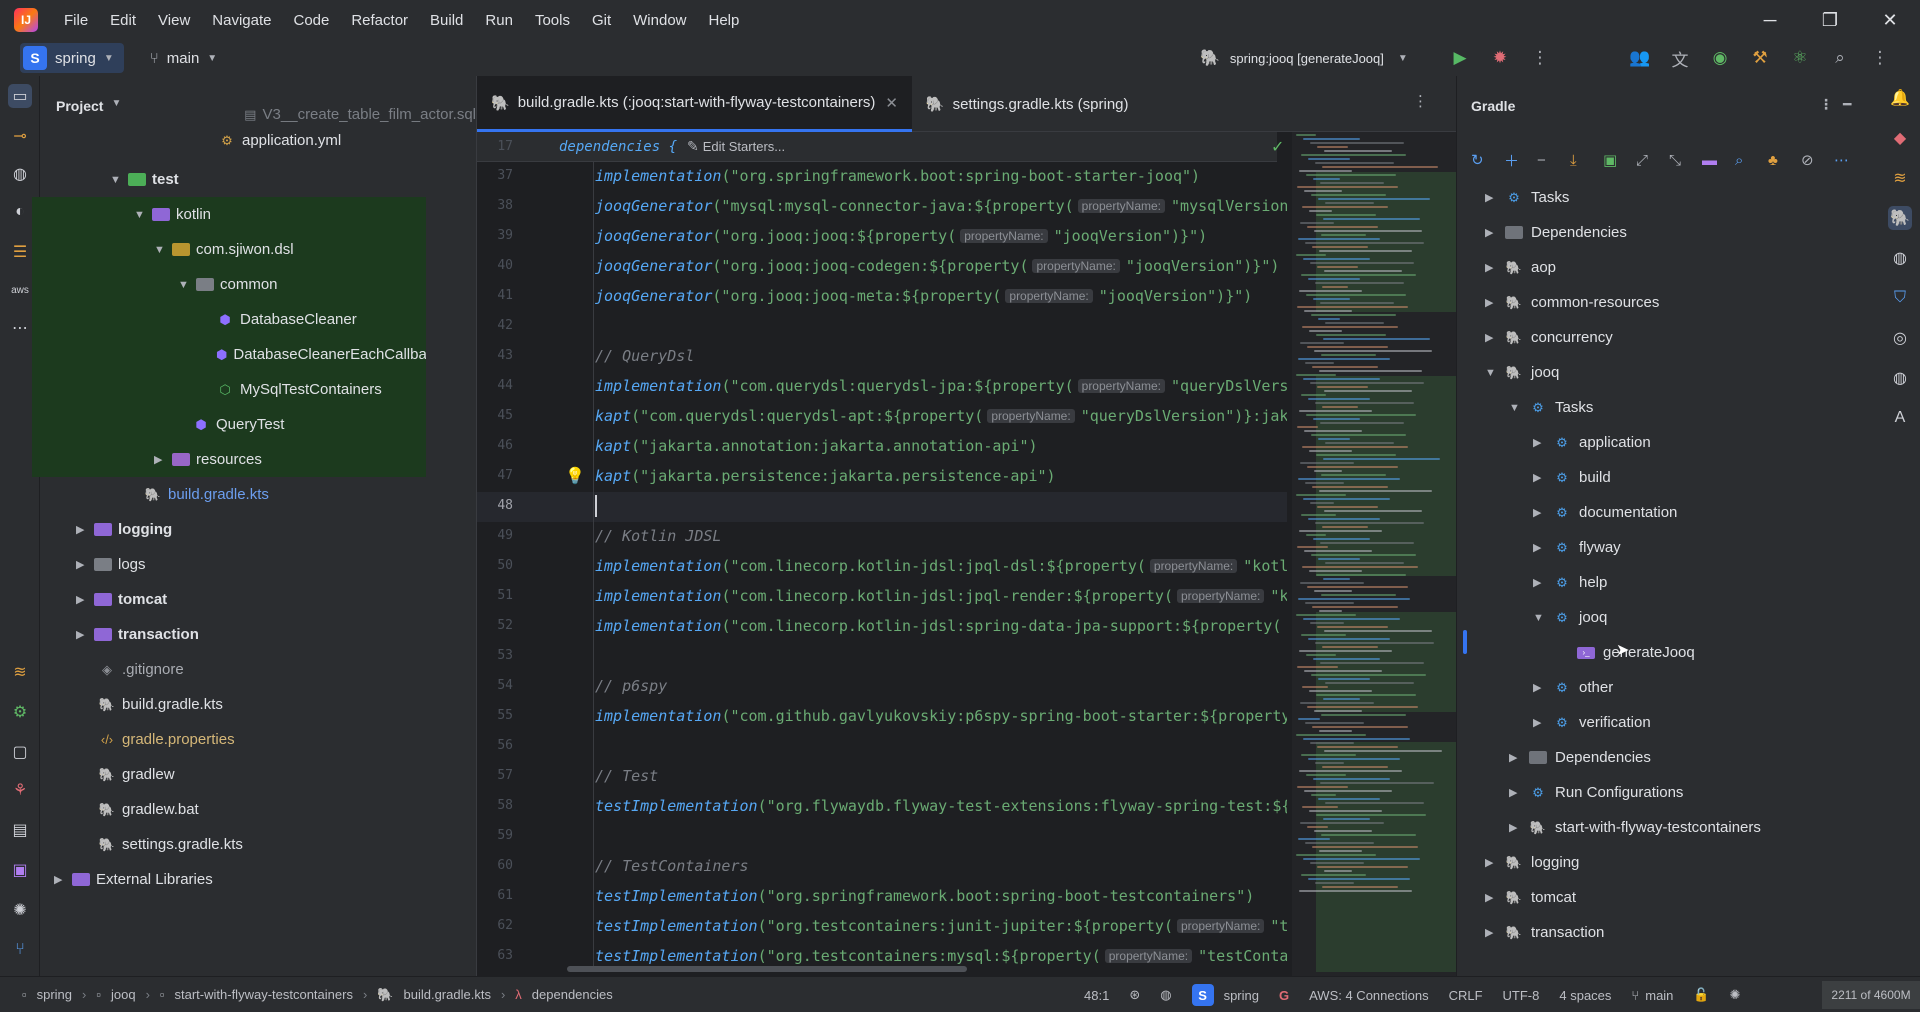 The height and width of the screenshot is (1012, 1920). I want to click on project-tool-icon: ▭, so click(20, 96).